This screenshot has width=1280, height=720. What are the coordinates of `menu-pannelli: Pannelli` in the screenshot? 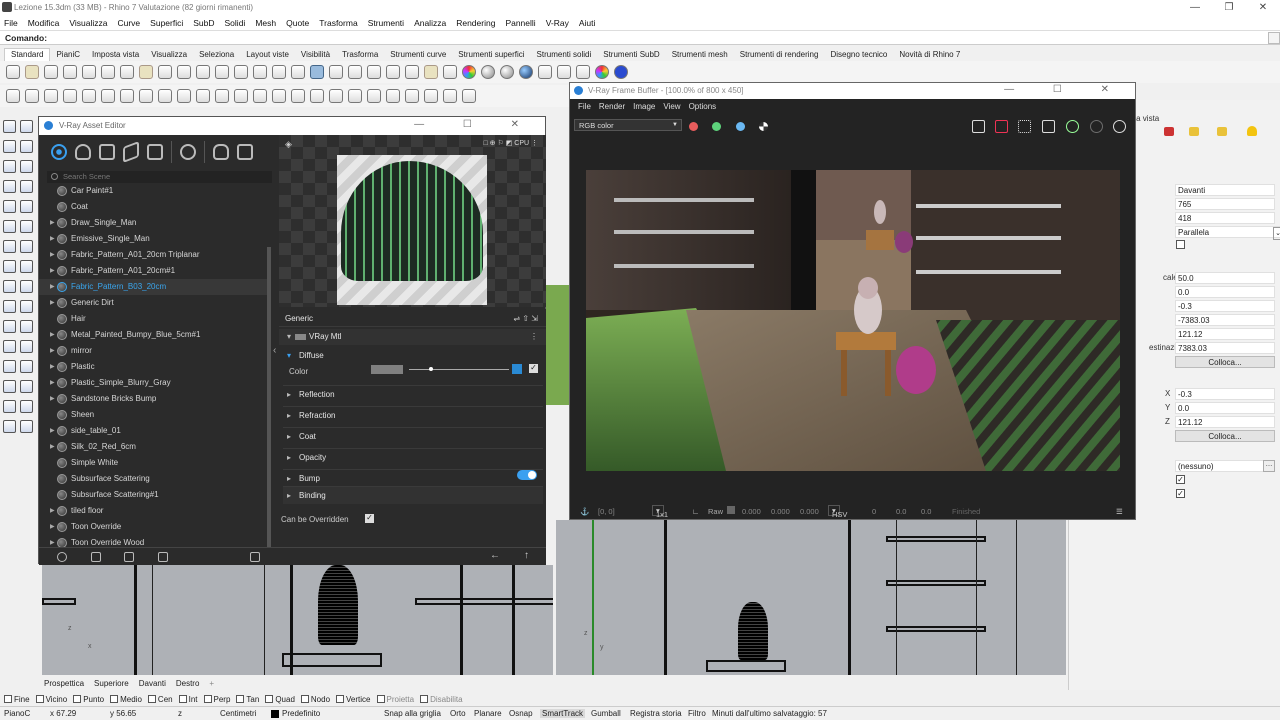 It's located at (520, 23).